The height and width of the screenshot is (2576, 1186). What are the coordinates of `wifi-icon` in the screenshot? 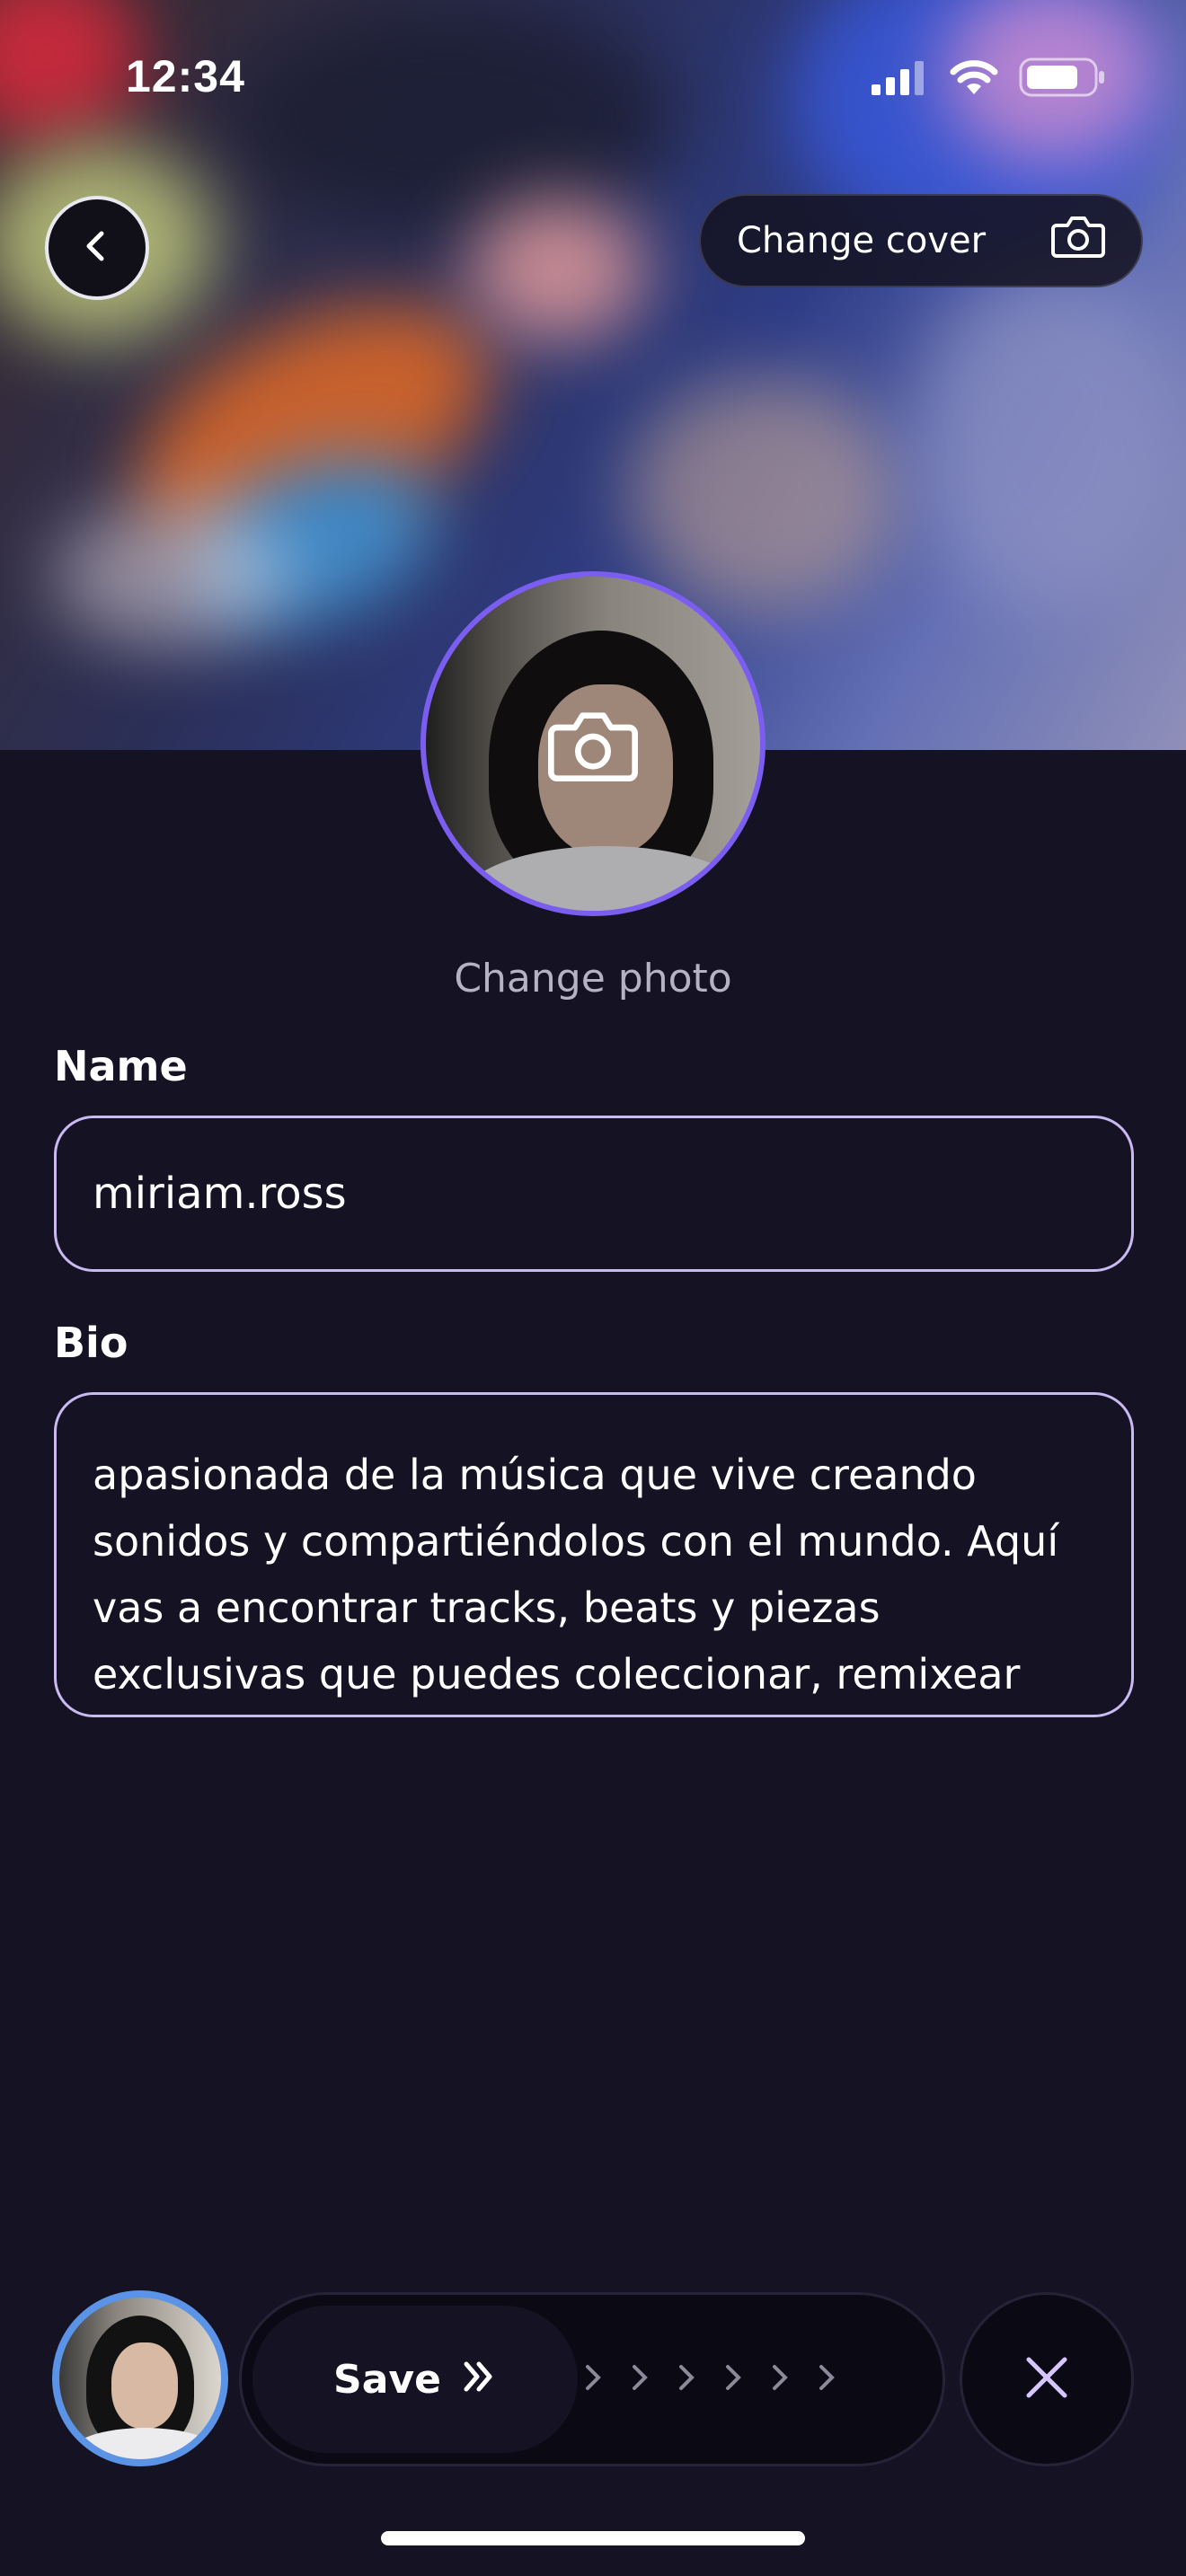 It's located at (974, 79).